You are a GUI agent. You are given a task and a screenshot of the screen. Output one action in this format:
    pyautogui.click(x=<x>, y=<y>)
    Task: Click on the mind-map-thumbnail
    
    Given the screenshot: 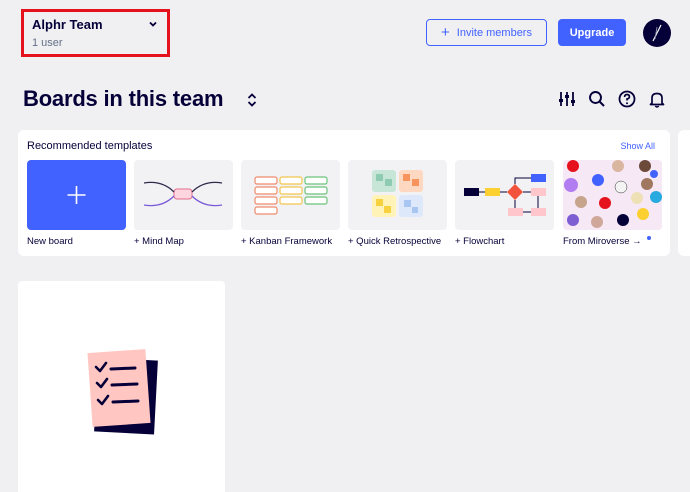 What is the action you would take?
    pyautogui.click(x=183, y=194)
    